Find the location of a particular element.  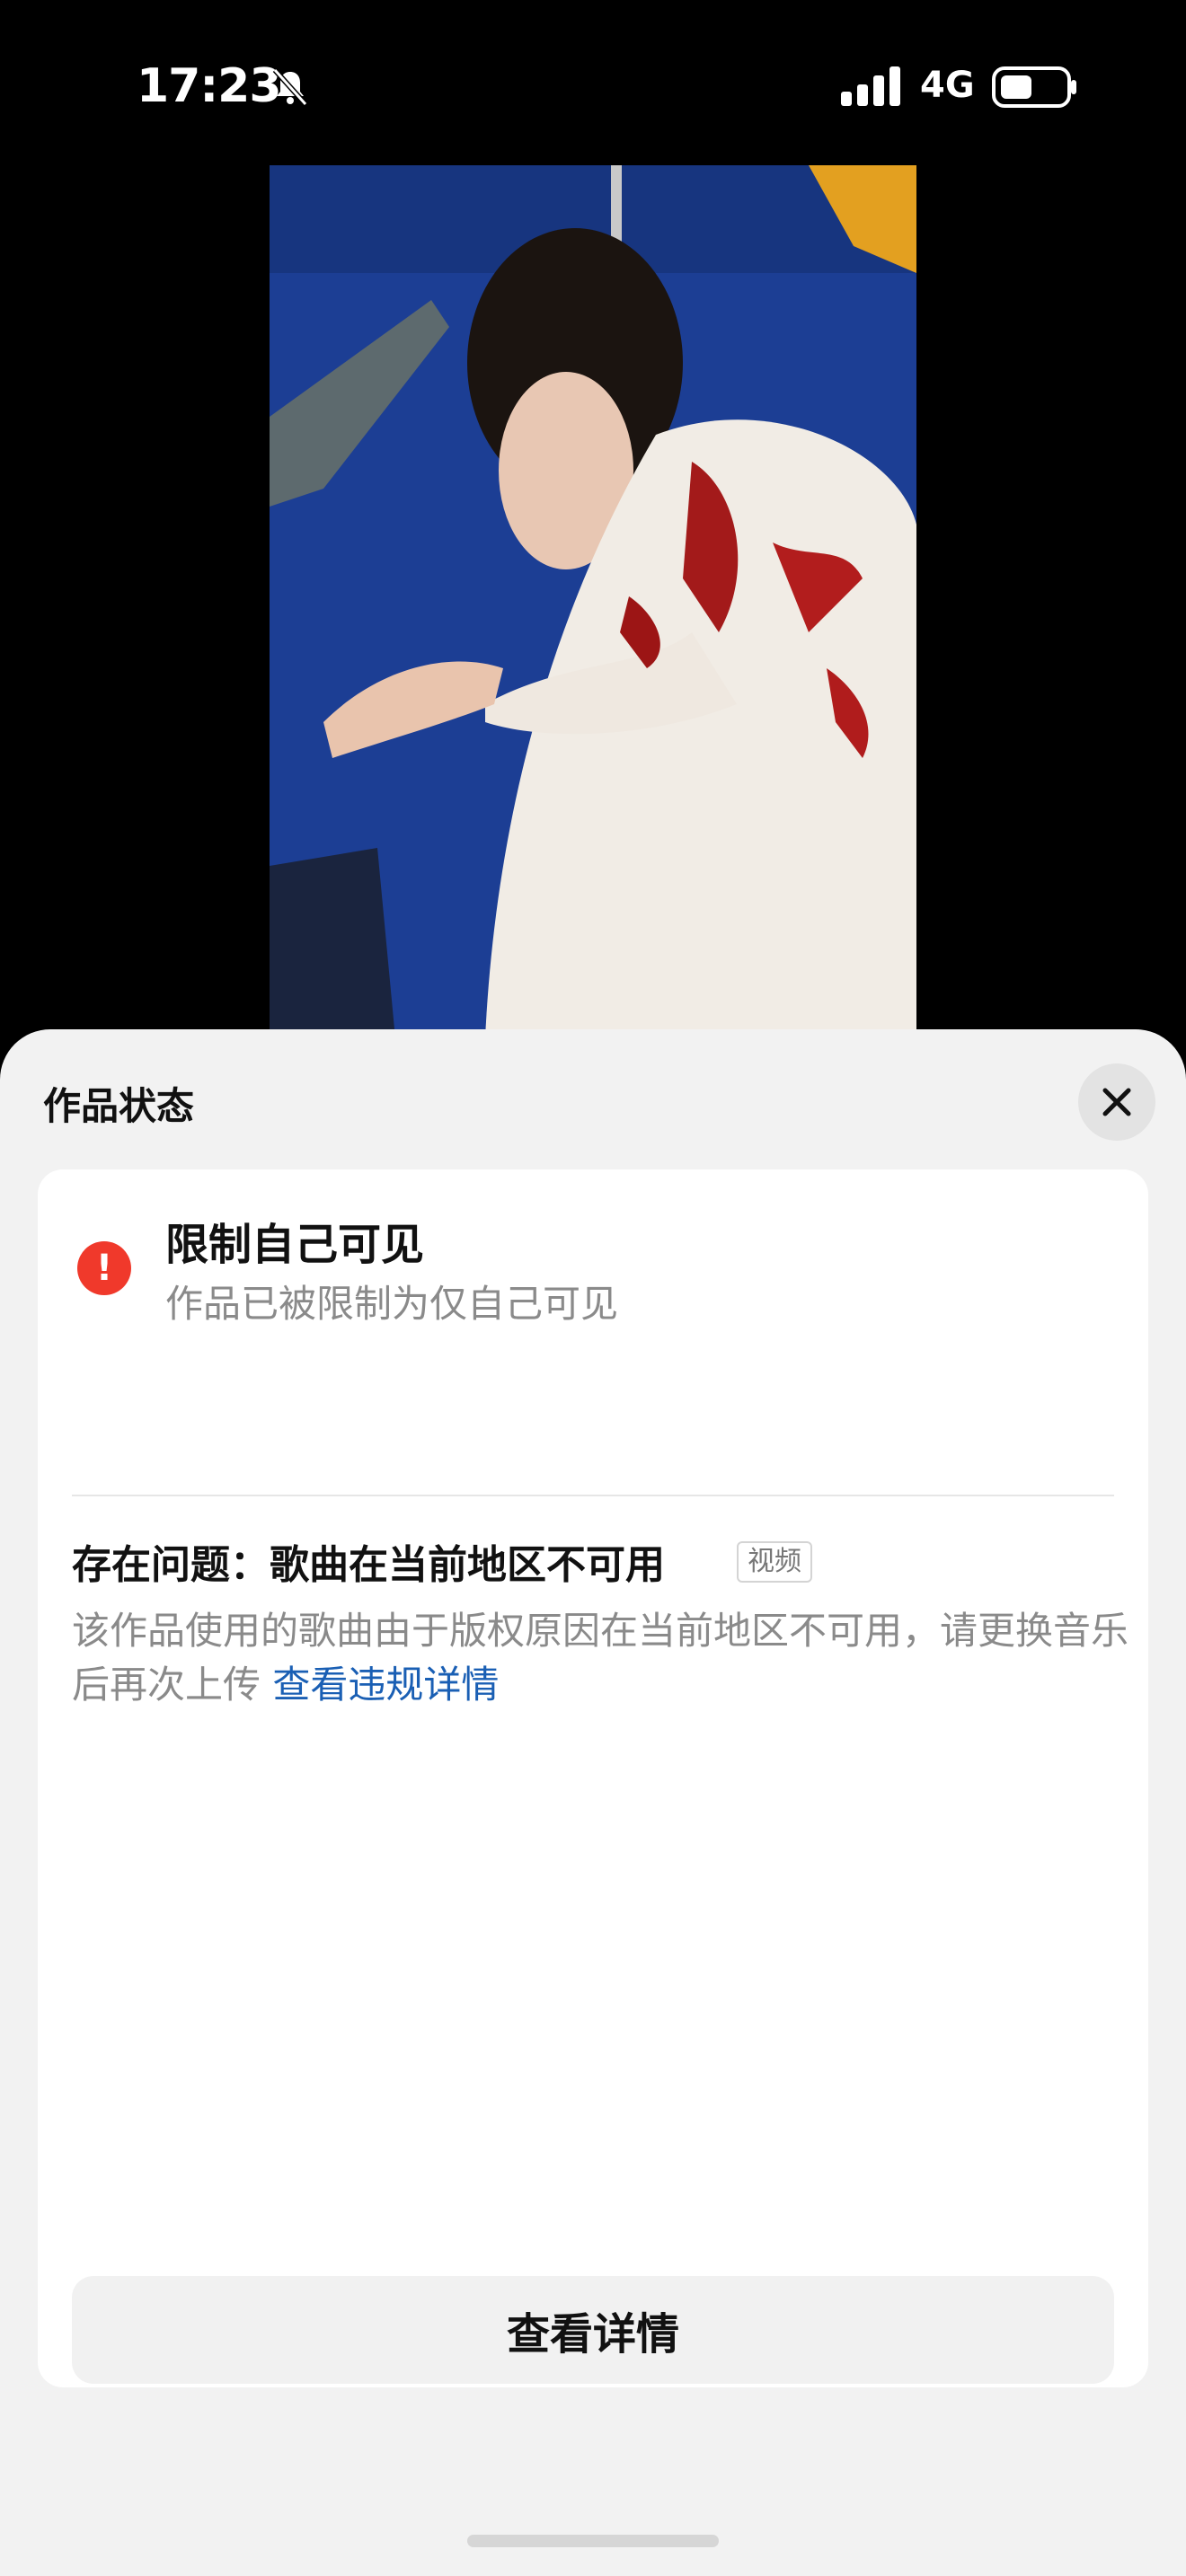

issue-title: 存在问题：歌曲在当前地区不可用 is located at coordinates (368, 1565).